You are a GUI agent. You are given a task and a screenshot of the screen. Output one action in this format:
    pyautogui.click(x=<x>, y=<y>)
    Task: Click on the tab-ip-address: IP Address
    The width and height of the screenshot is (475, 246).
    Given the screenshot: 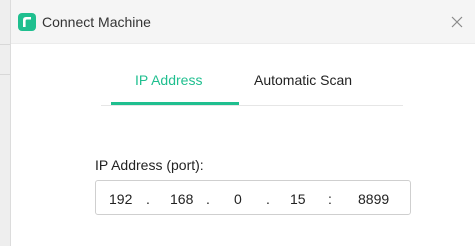 What is the action you would take?
    pyautogui.click(x=168, y=80)
    